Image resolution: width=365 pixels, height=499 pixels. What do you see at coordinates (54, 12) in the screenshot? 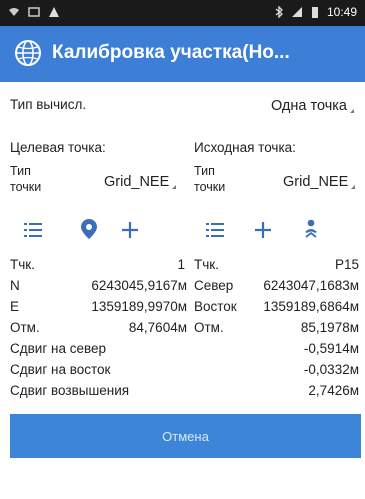
I see `warning-icon` at bounding box center [54, 12].